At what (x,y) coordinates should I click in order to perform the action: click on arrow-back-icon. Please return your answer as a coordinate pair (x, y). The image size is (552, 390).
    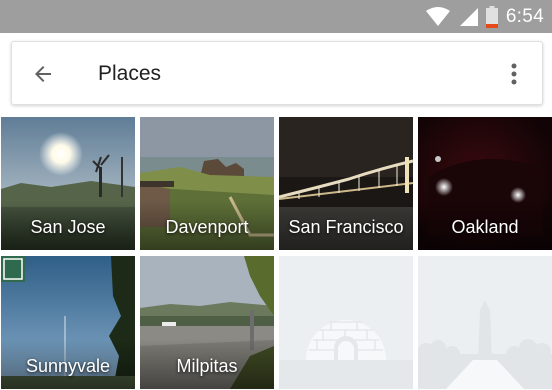
    Looking at the image, I should click on (43, 74).